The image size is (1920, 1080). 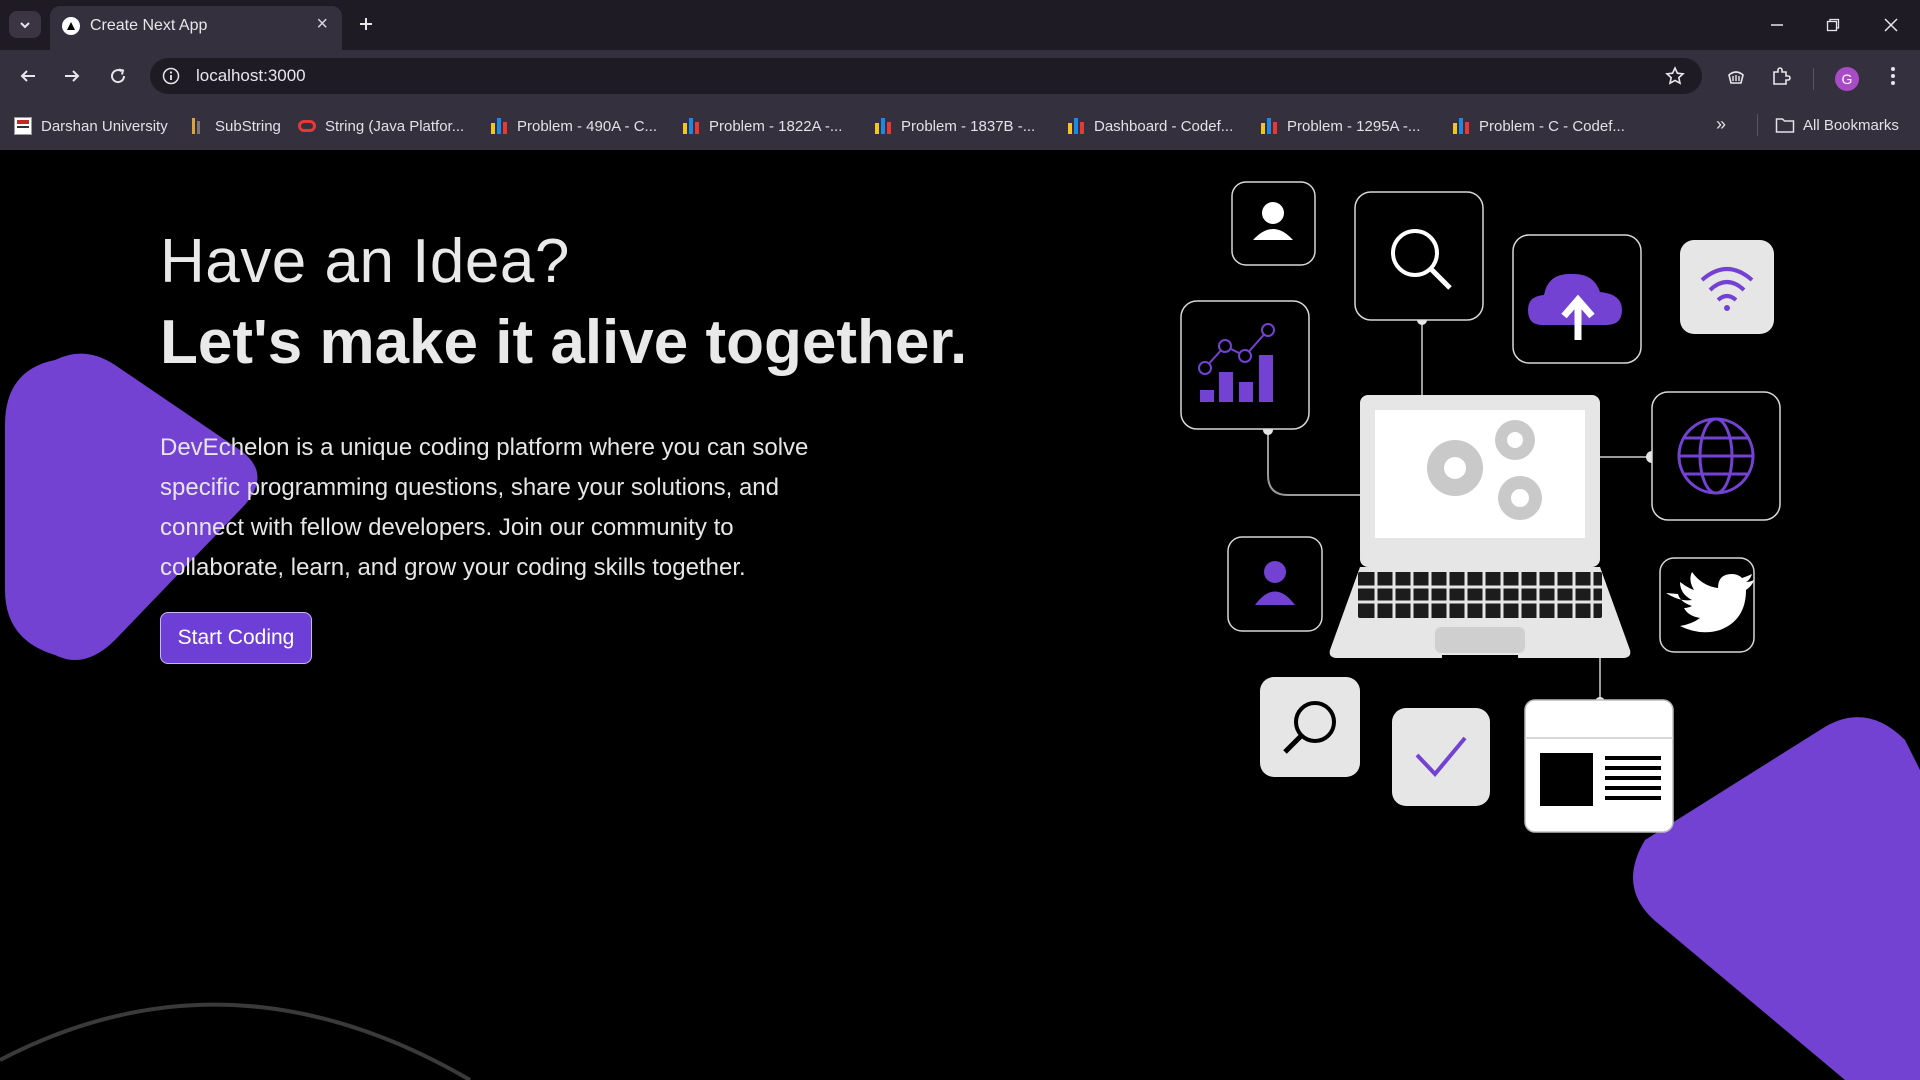 What do you see at coordinates (1441, 757) in the screenshot?
I see `checkmark-icon` at bounding box center [1441, 757].